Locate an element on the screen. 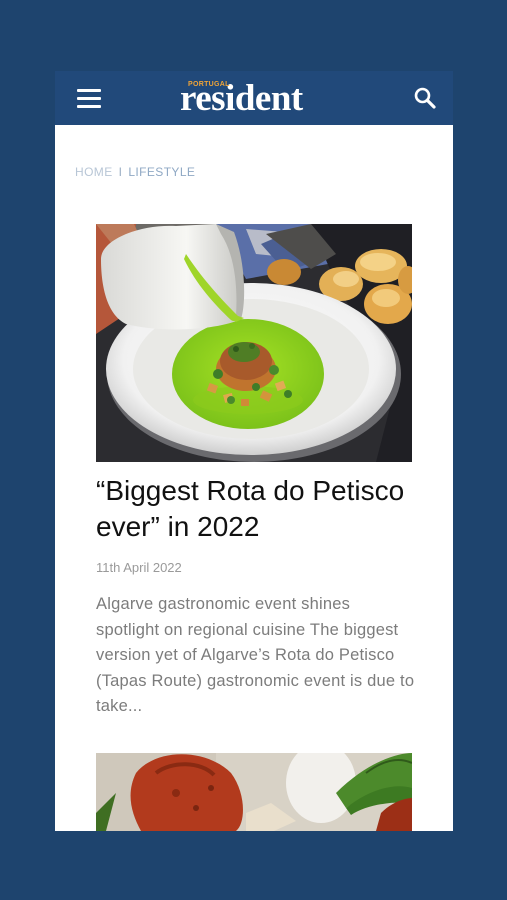 The width and height of the screenshot is (507, 900). next-article-image is located at coordinates (254, 792).